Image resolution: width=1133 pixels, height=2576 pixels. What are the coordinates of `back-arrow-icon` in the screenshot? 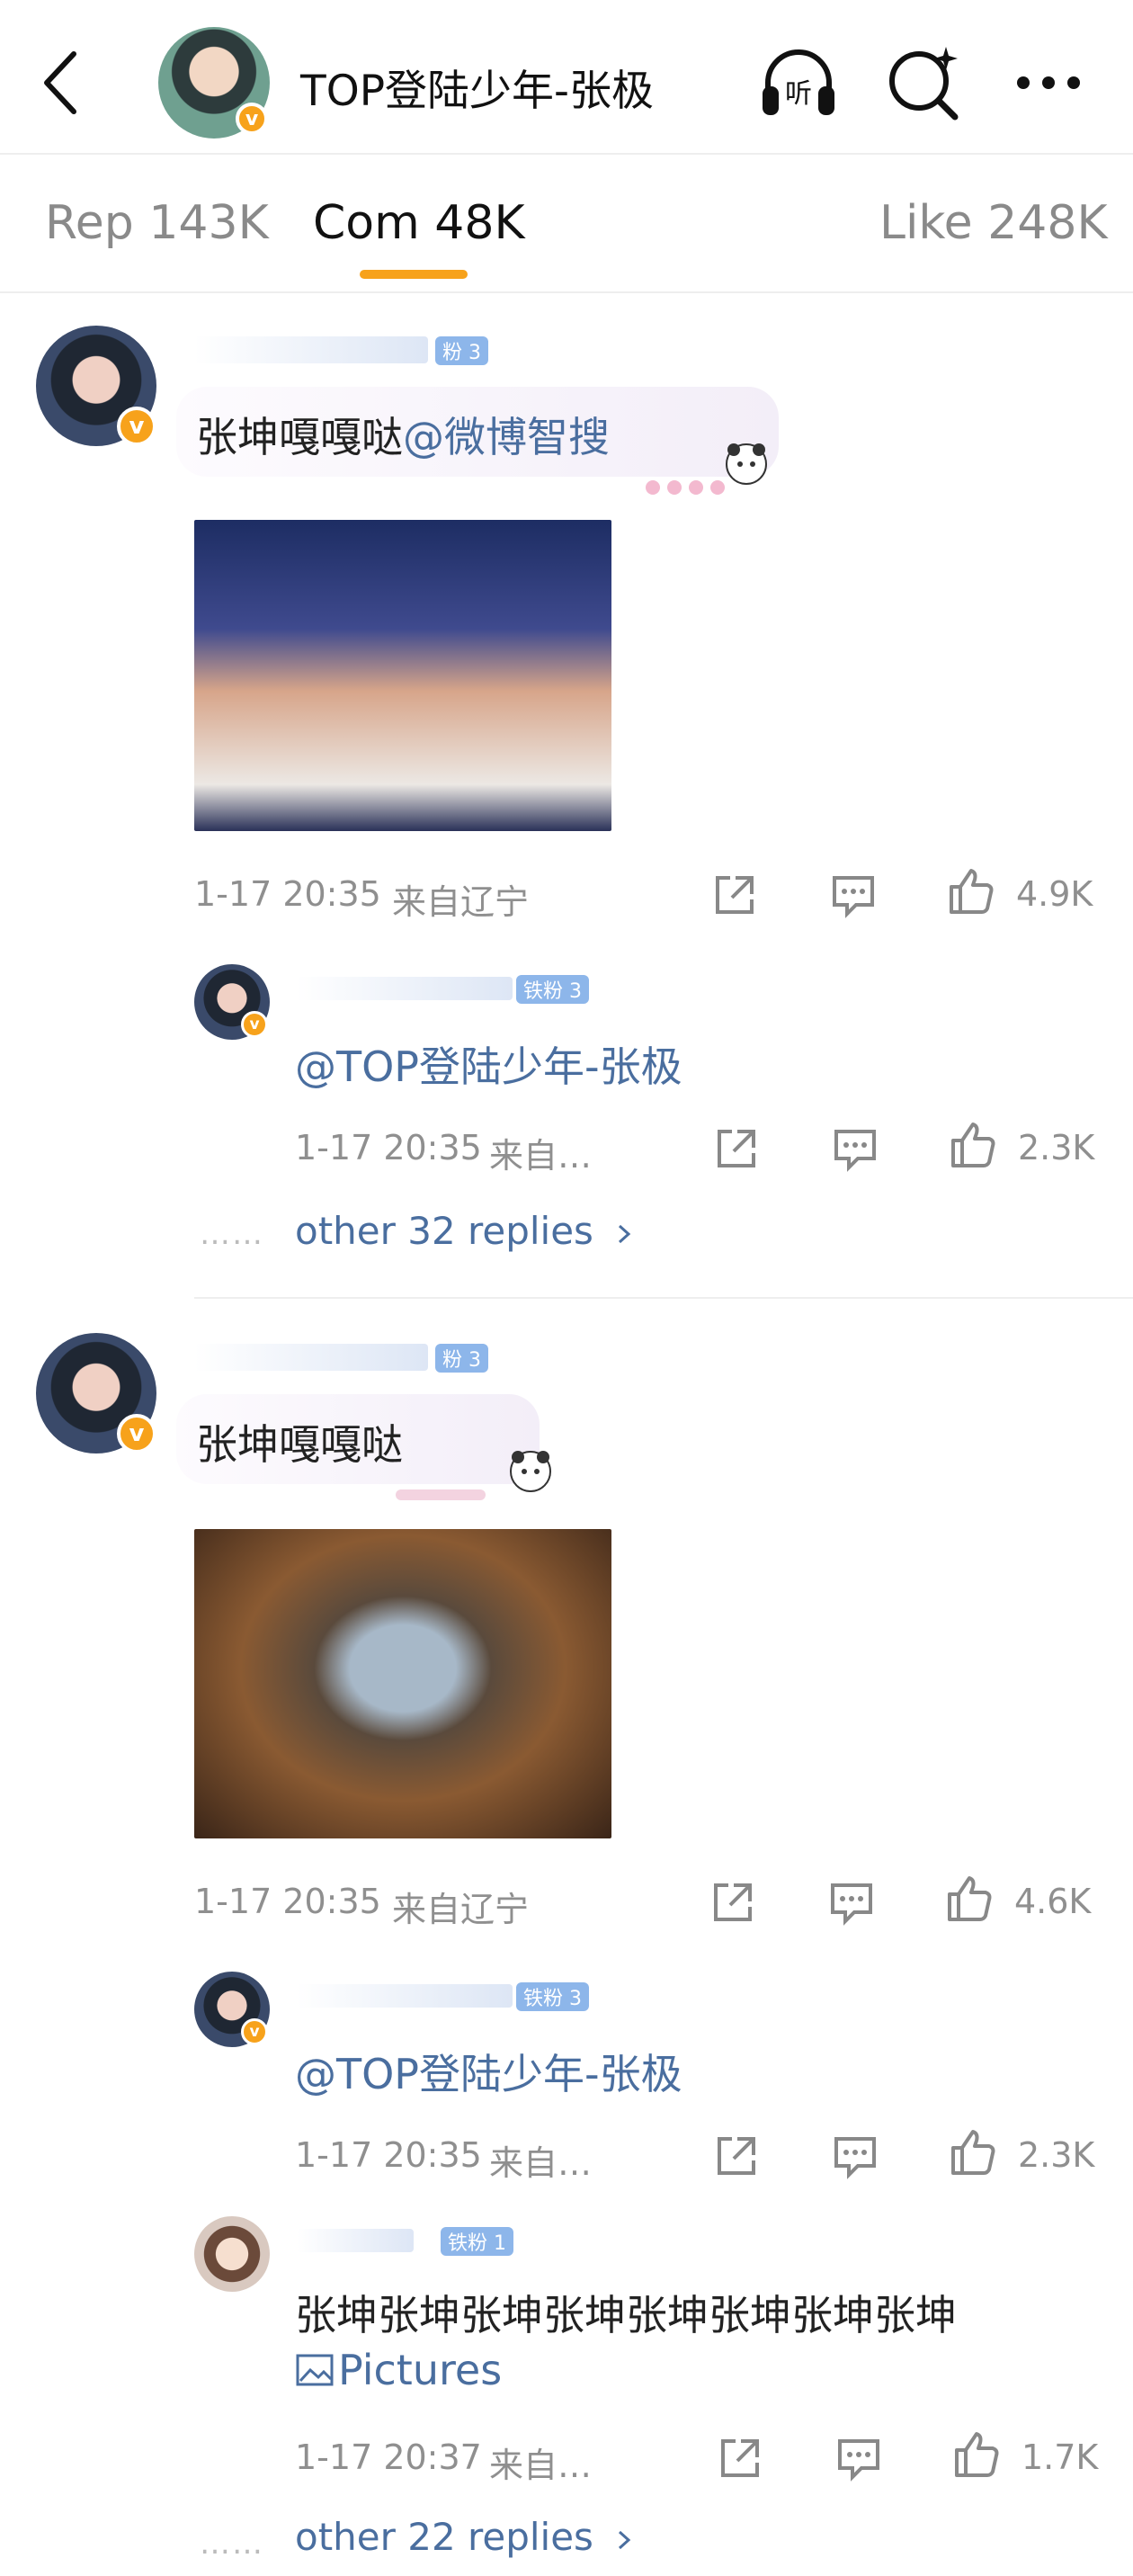 It's located at (60, 82).